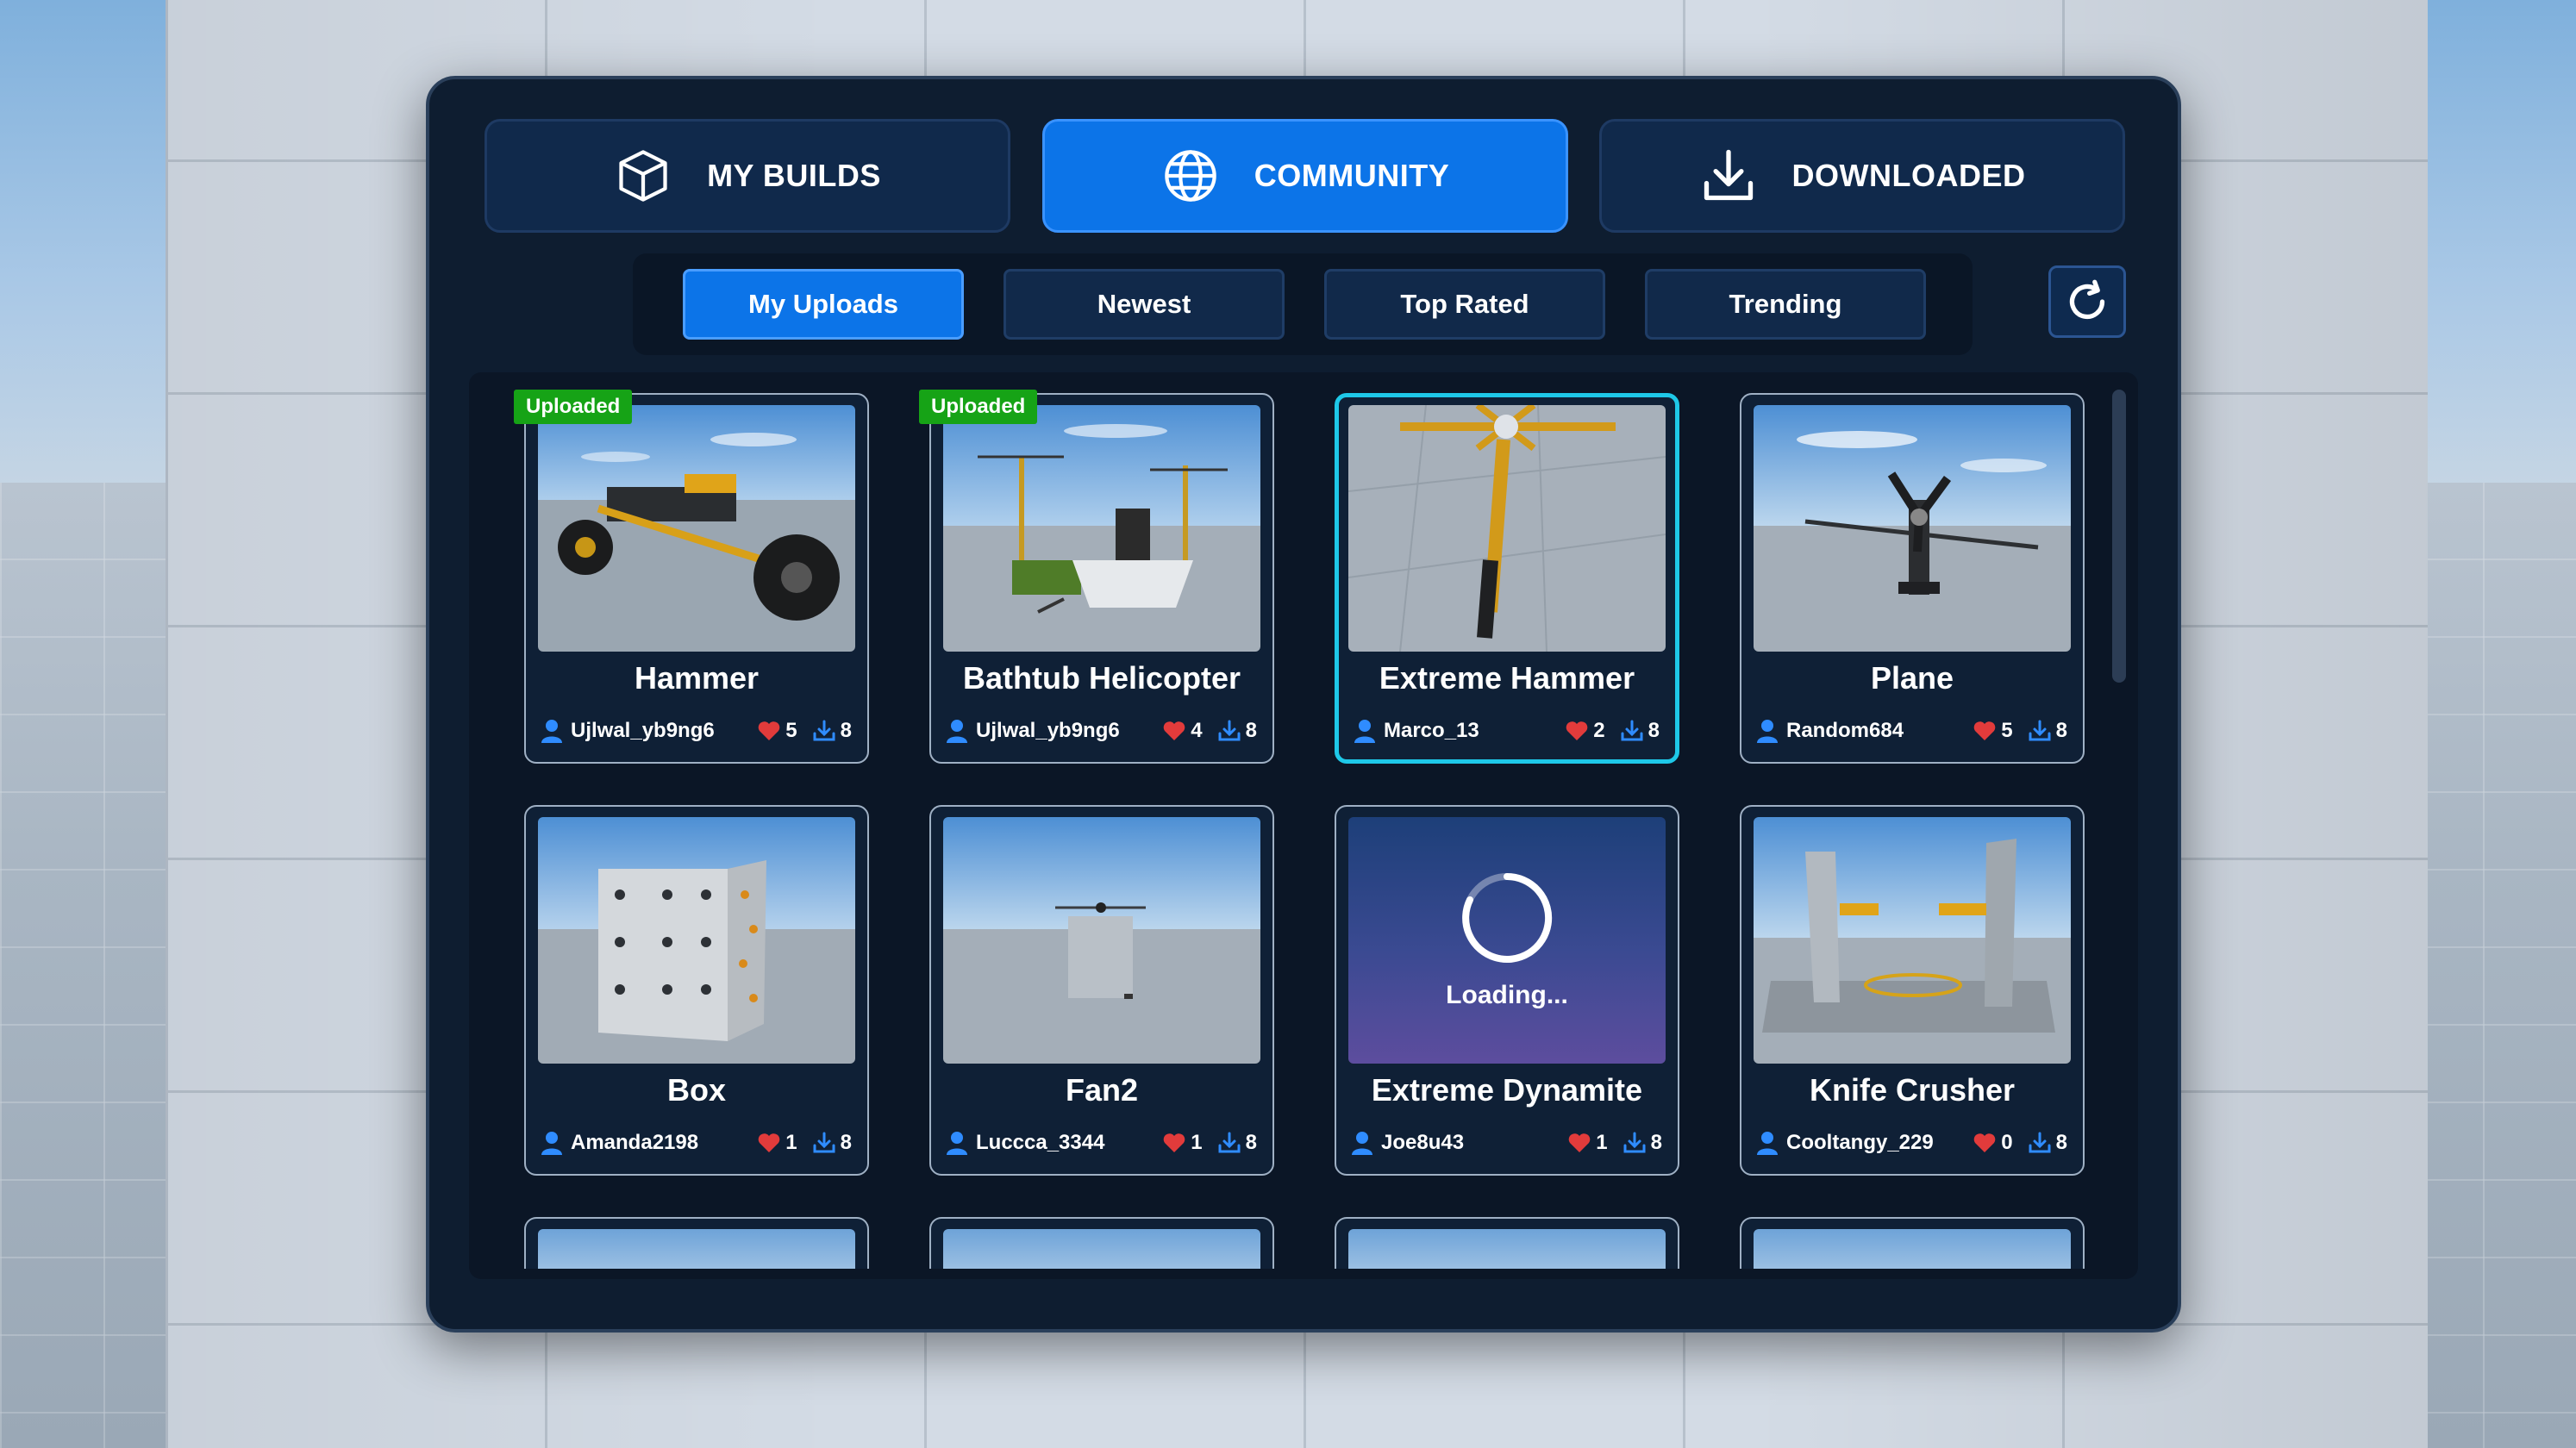 Image resolution: width=2576 pixels, height=1448 pixels. Describe the element at coordinates (1423, 1142) in the screenshot. I see `build-author: Joe8u43` at that location.